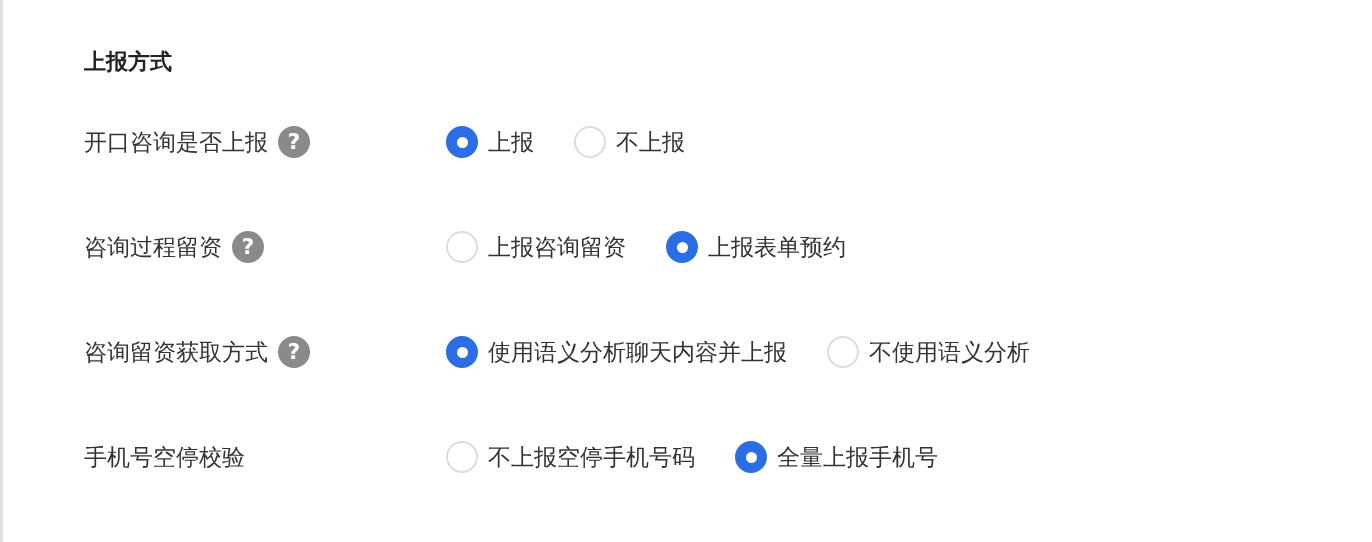 This screenshot has width=1372, height=542. I want to click on field-label: 开口咨询是否上报, so click(176, 142).